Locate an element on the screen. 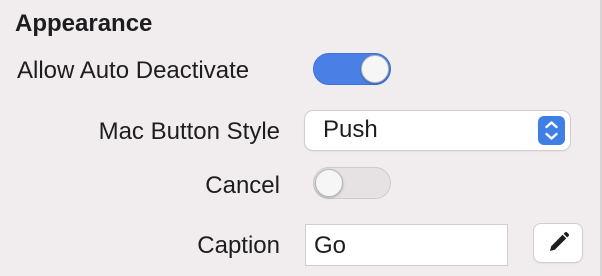  edit-caption-button is located at coordinates (558, 243).